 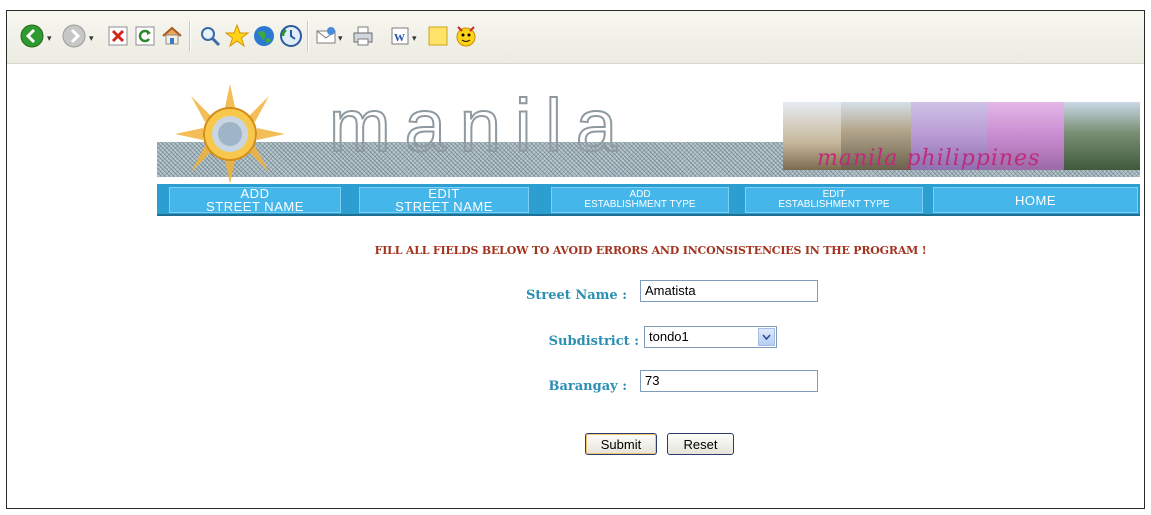 What do you see at coordinates (466, 36) in the screenshot?
I see `messenger-icon` at bounding box center [466, 36].